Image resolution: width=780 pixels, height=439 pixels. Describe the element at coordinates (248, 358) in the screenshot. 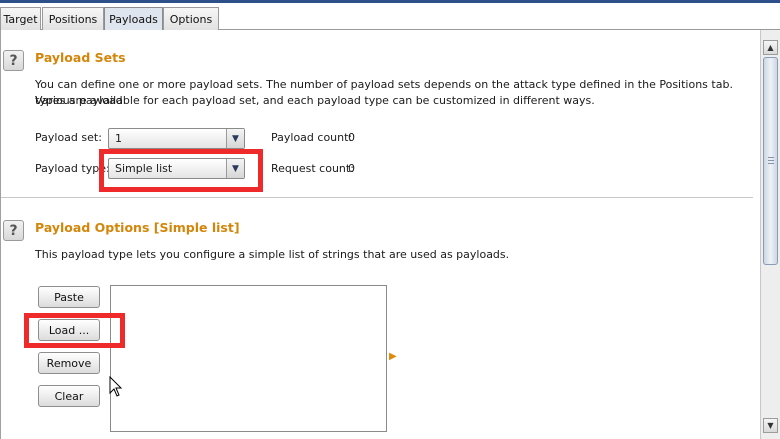

I see `payload-list` at that location.